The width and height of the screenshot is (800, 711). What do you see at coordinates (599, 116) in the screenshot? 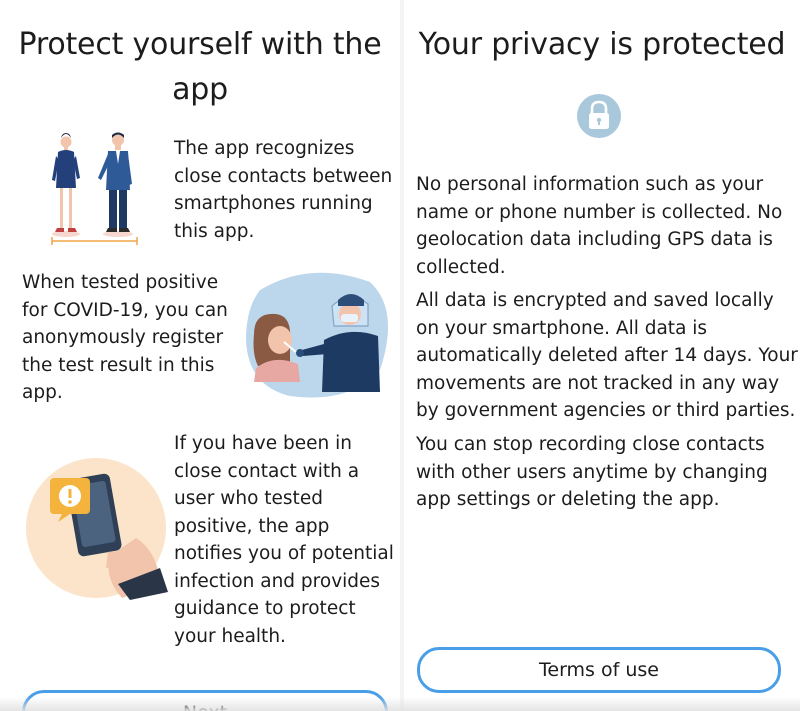
I see `lock-icon` at bounding box center [599, 116].